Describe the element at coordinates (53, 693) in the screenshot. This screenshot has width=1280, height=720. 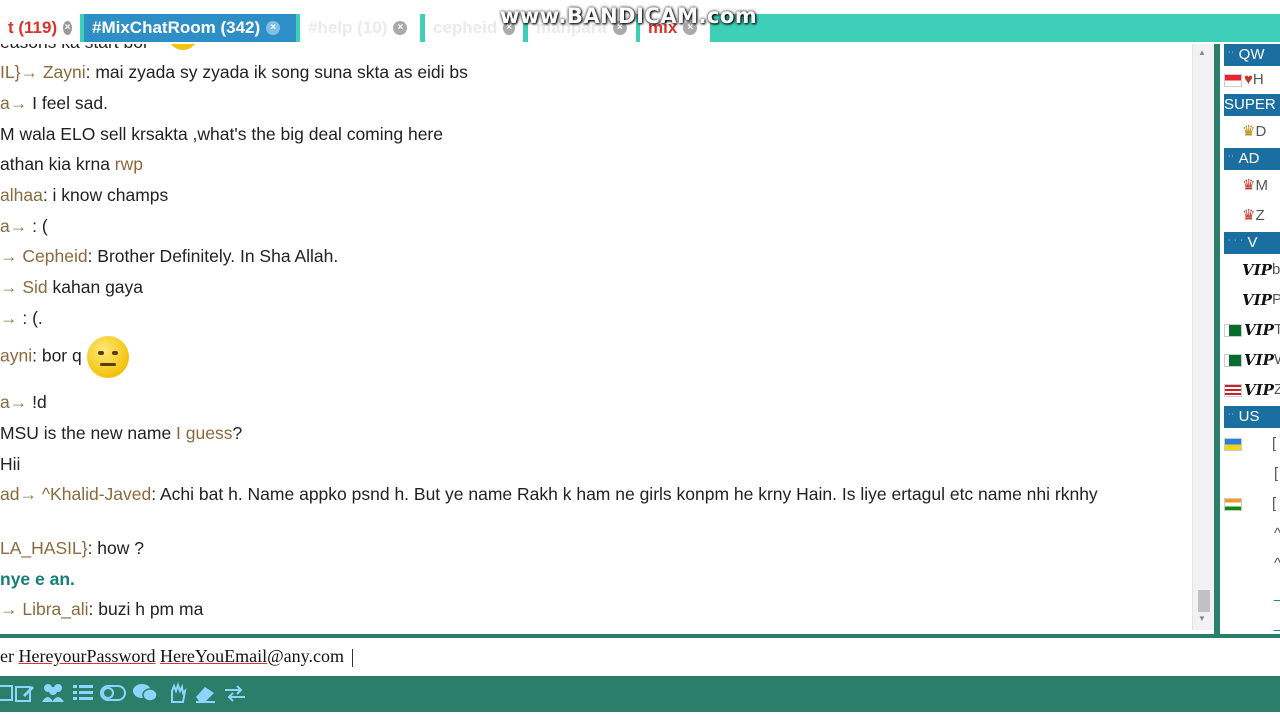
I see `users-icon` at that location.